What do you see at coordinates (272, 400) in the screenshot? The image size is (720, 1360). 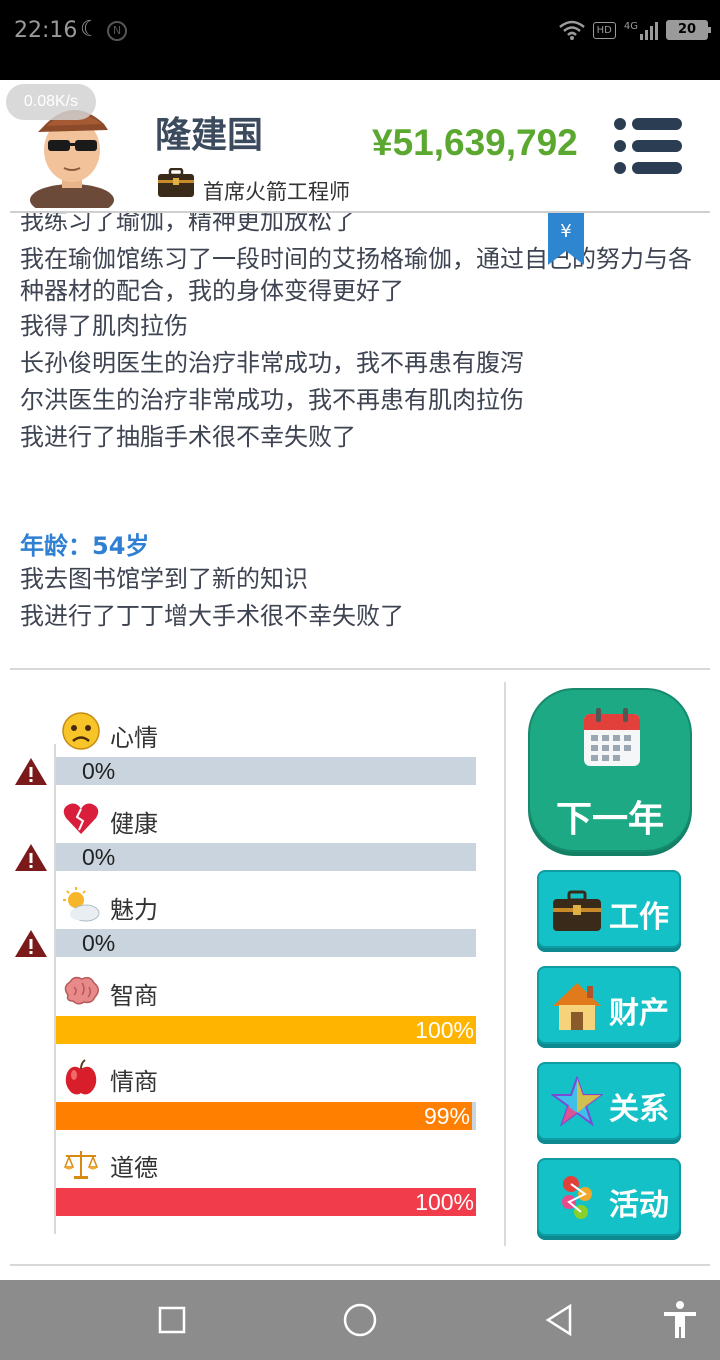 I see `log-line: 尔洪医生的治疗非常成功，我不再患有肌肉拉伤` at bounding box center [272, 400].